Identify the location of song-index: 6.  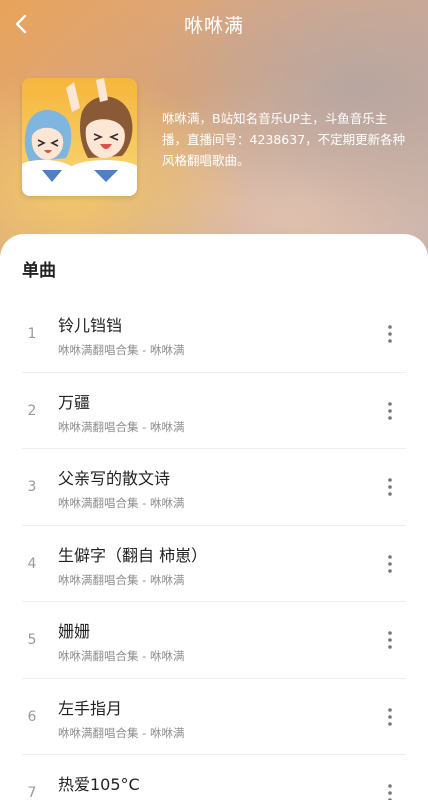
(32, 716).